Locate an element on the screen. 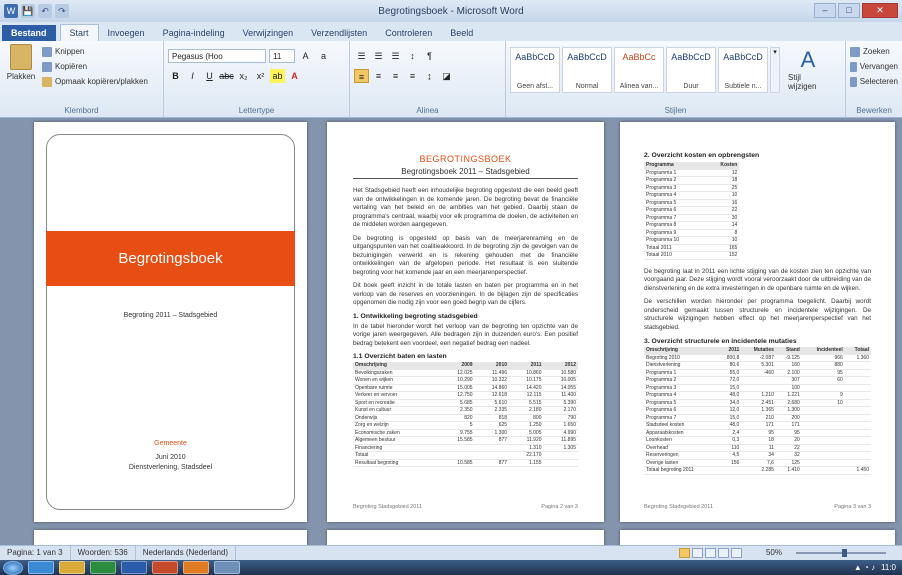 This screenshot has width=902, height=575. tab-mailings: Verzendlijsten is located at coordinates (339, 33).